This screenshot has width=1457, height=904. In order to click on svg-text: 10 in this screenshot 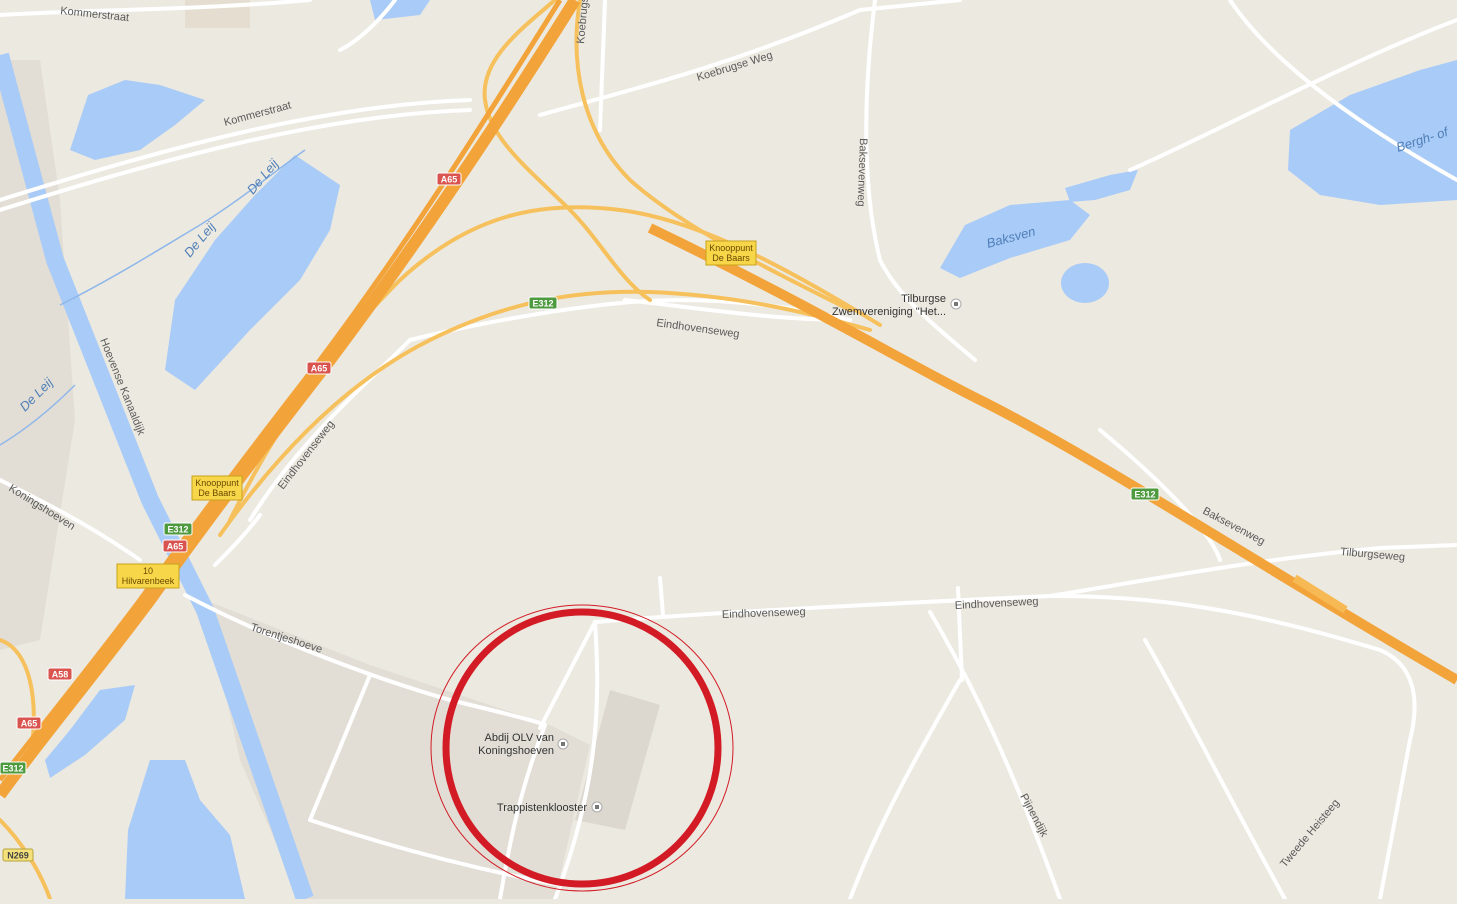, I will do `click(148, 571)`.